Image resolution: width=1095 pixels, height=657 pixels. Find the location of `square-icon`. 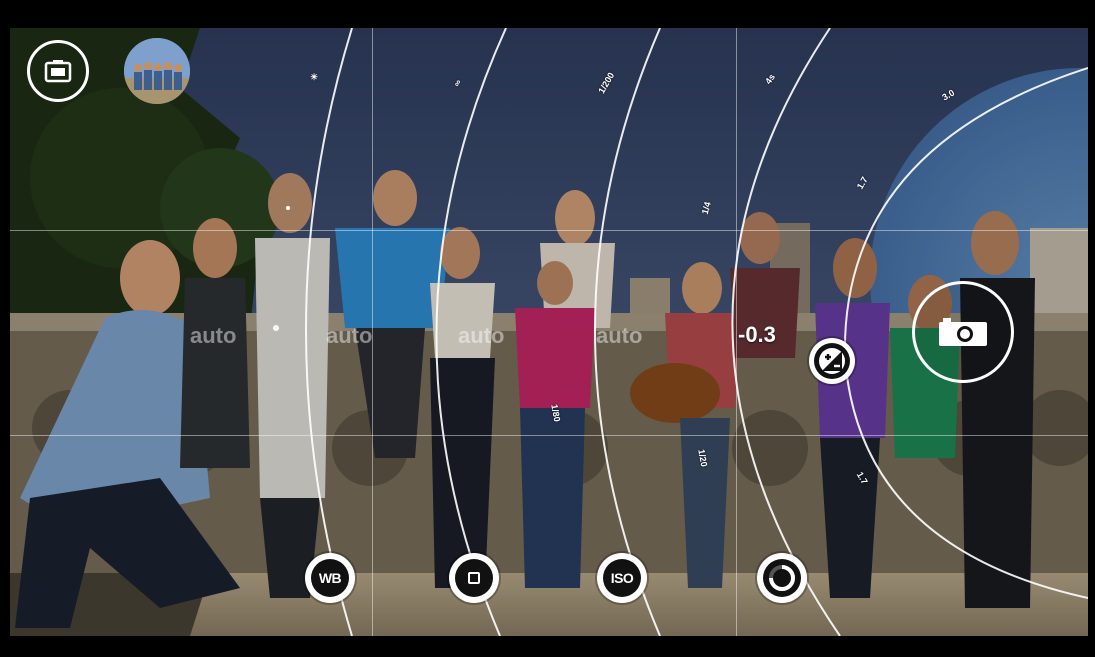

square-icon is located at coordinates (474, 578).